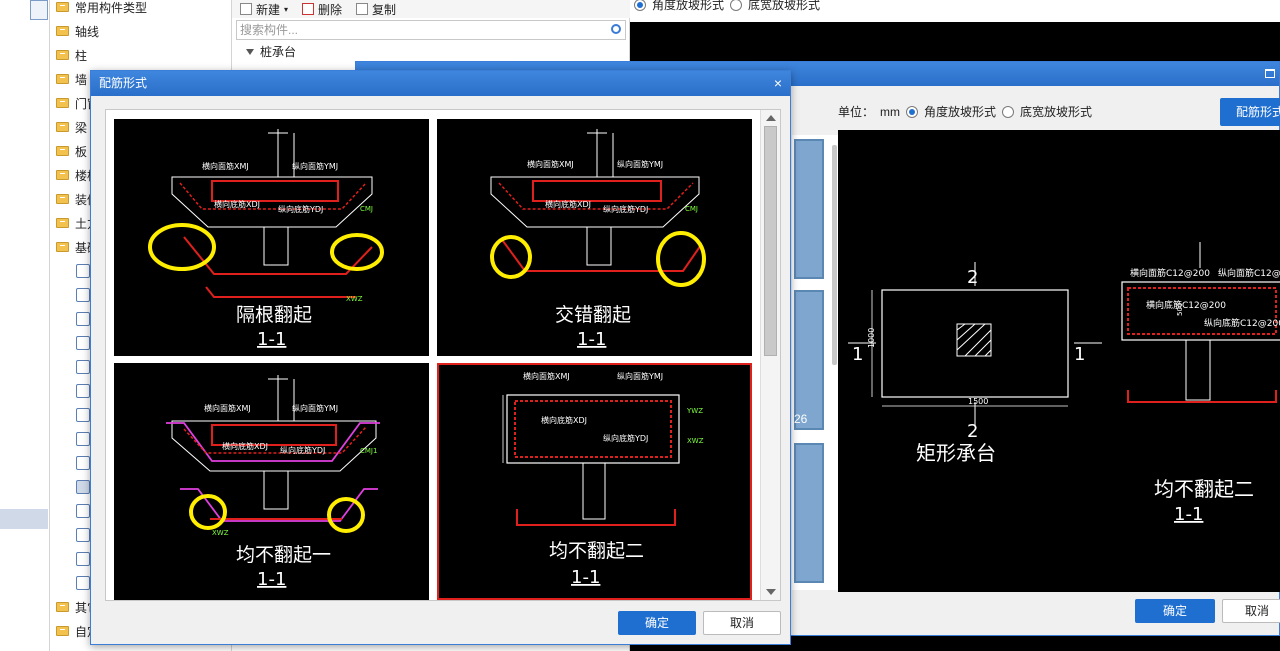  What do you see at coordinates (274, 315) in the screenshot?
I see `svg-text: 隔根翻起` at bounding box center [274, 315].